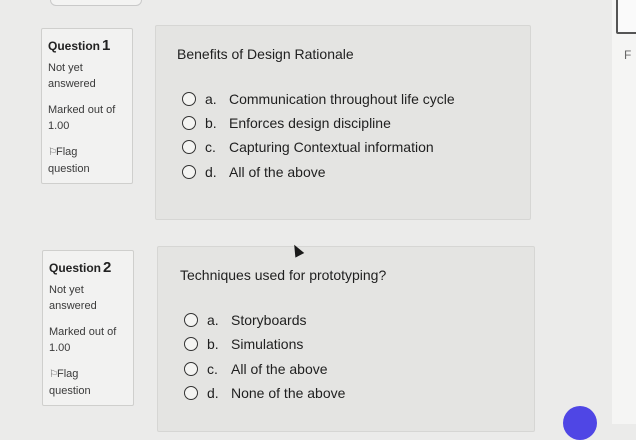  I want to click on answer-option: b. Simulations, so click(243, 344).